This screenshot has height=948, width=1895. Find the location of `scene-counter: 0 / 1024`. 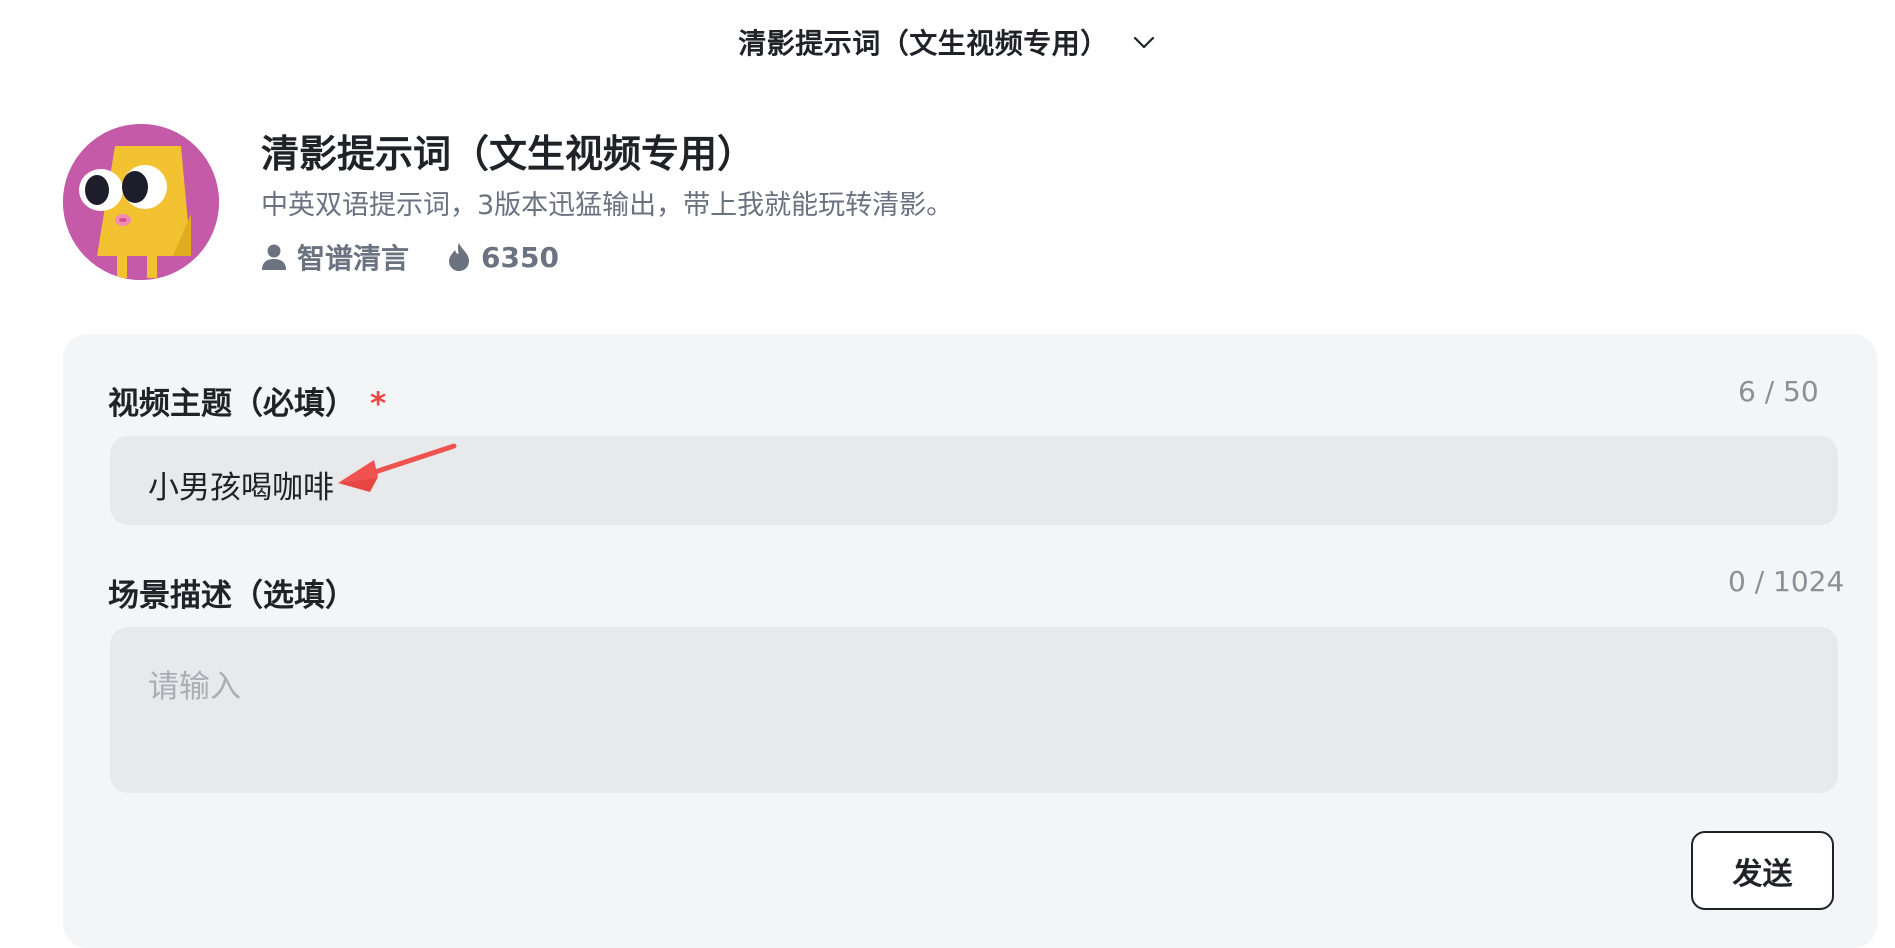

scene-counter: 0 / 1024 is located at coordinates (1786, 581).